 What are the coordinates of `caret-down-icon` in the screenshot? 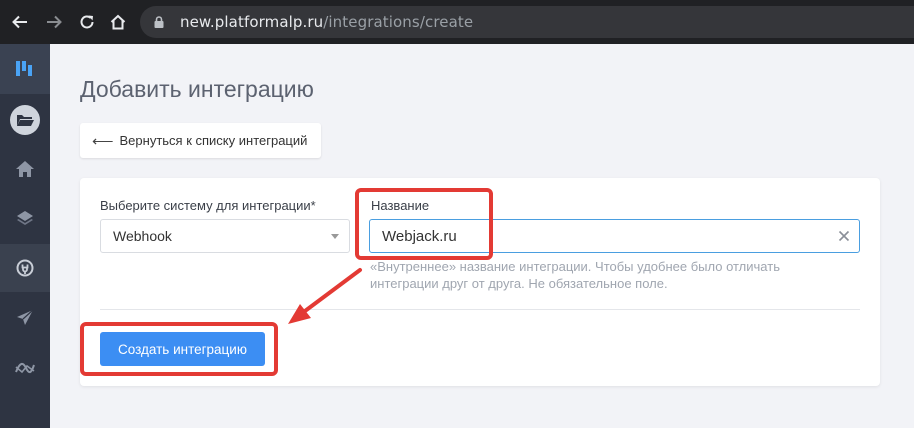 It's located at (335, 236).